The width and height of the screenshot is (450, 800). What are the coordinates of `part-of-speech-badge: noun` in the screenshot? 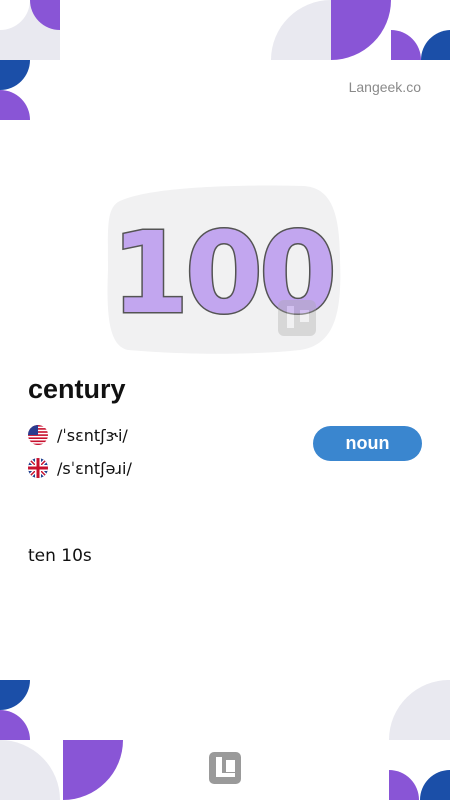 It's located at (367, 443).